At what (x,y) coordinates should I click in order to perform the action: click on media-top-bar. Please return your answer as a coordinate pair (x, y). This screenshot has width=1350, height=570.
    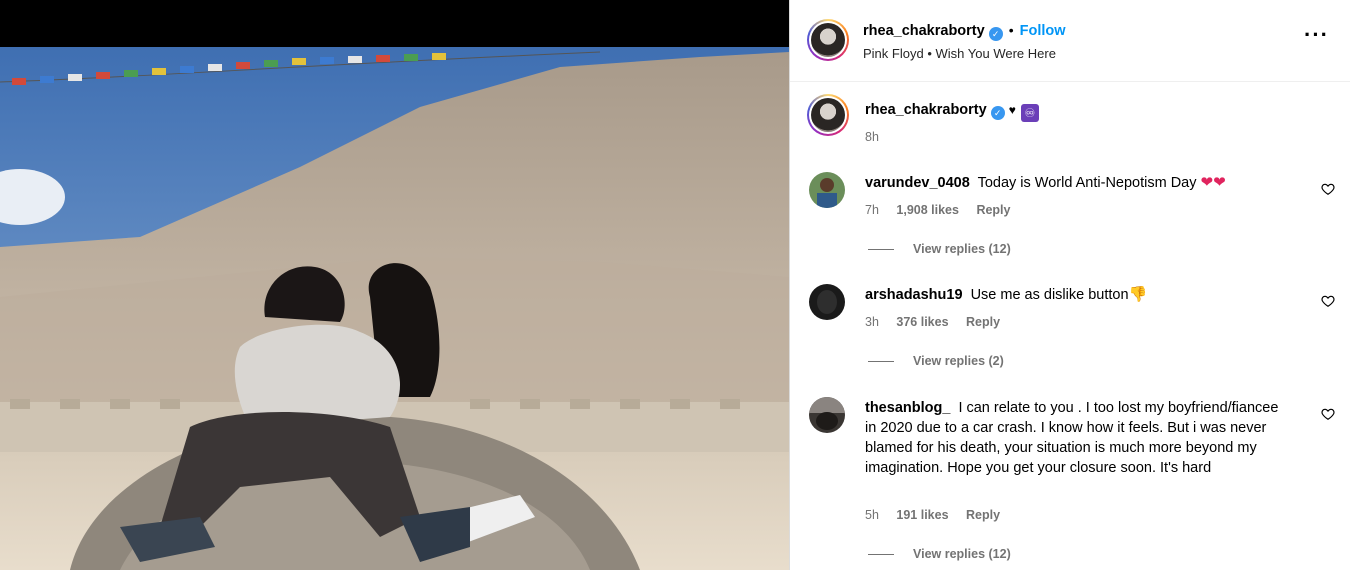
    Looking at the image, I should click on (394, 23).